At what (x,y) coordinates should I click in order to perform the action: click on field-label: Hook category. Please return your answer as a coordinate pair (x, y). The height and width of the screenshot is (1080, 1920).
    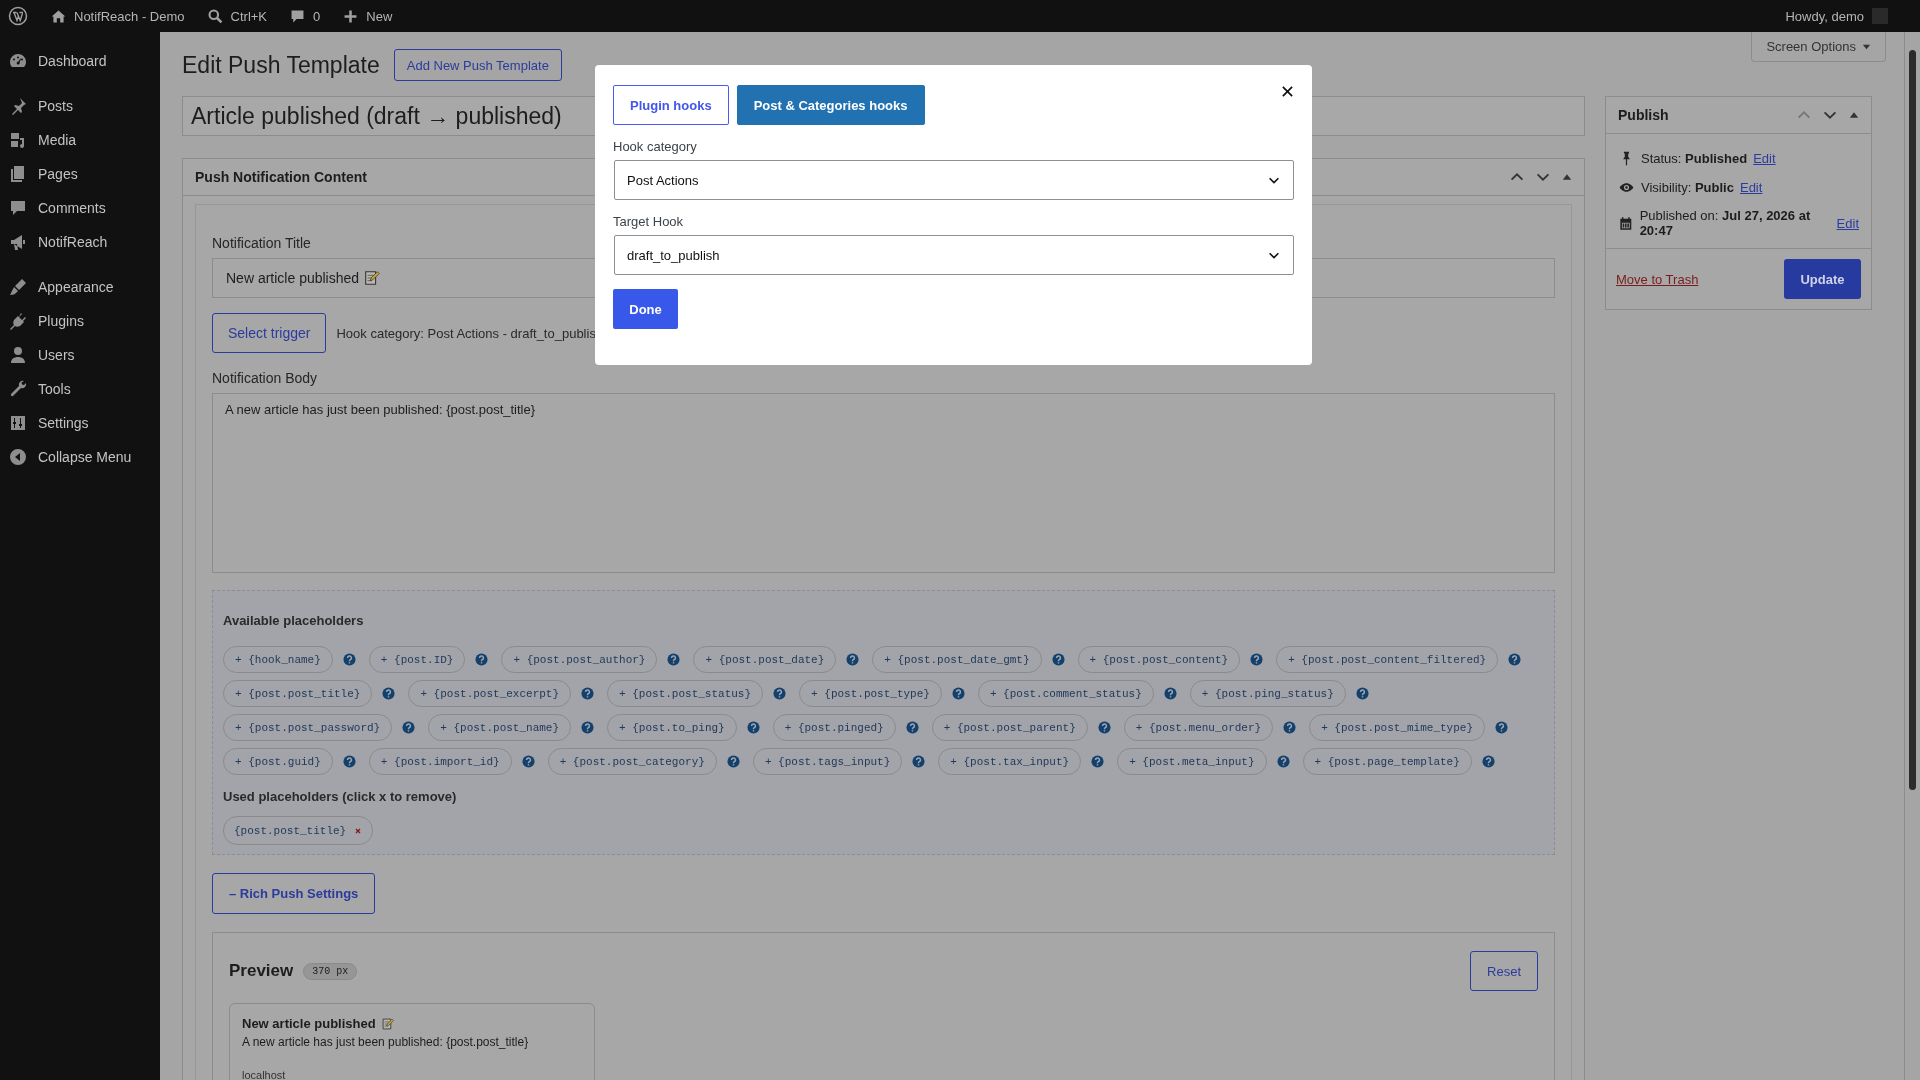
    Looking at the image, I should click on (655, 146).